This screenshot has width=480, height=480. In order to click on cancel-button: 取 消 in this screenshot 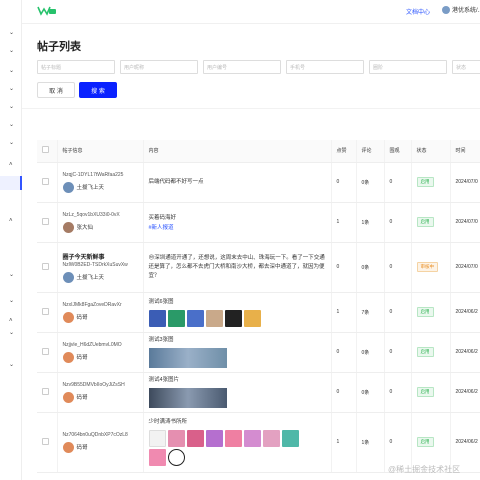, I will do `click(56, 90)`.